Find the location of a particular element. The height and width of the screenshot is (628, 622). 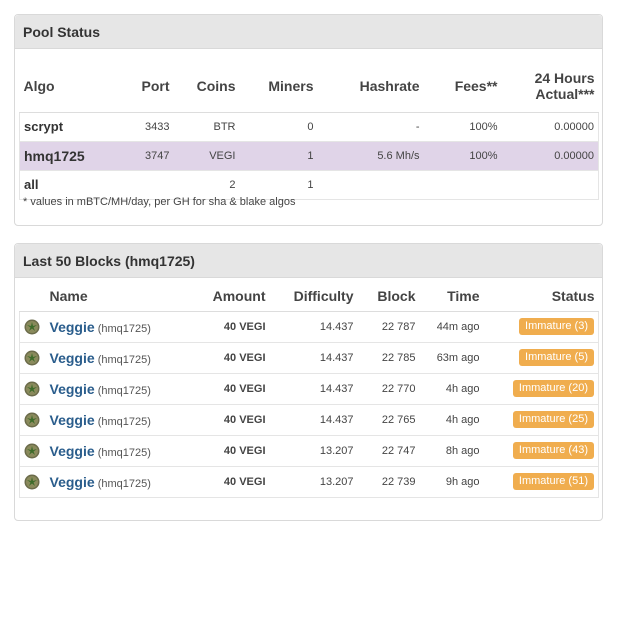

status-badge: Immature (3) is located at coordinates (556, 326).